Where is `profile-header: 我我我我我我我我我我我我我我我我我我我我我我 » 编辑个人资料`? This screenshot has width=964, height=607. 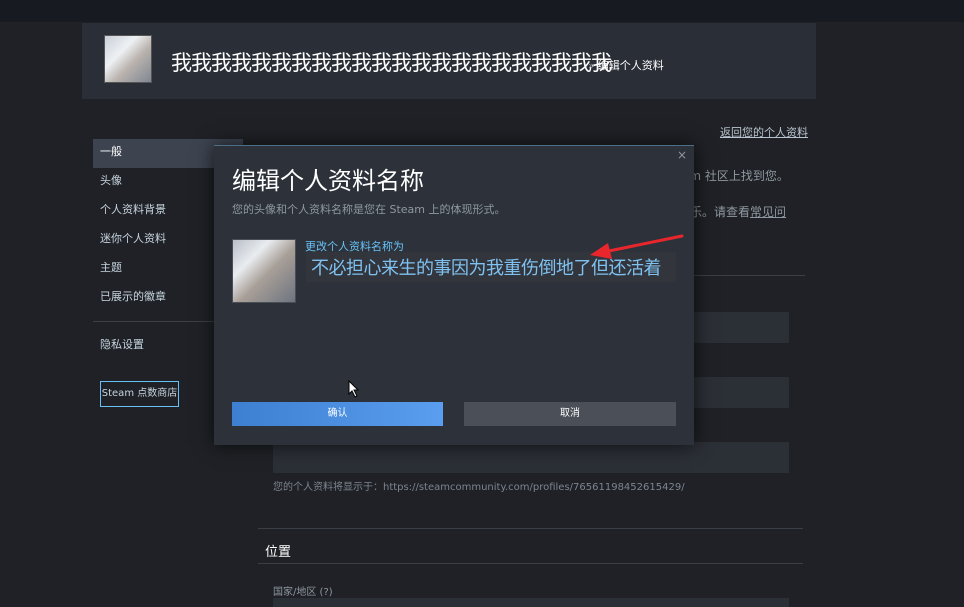
profile-header: 我我我我我我我我我我我我我我我我我我我我我我 » 编辑个人资料 is located at coordinates (449, 61).